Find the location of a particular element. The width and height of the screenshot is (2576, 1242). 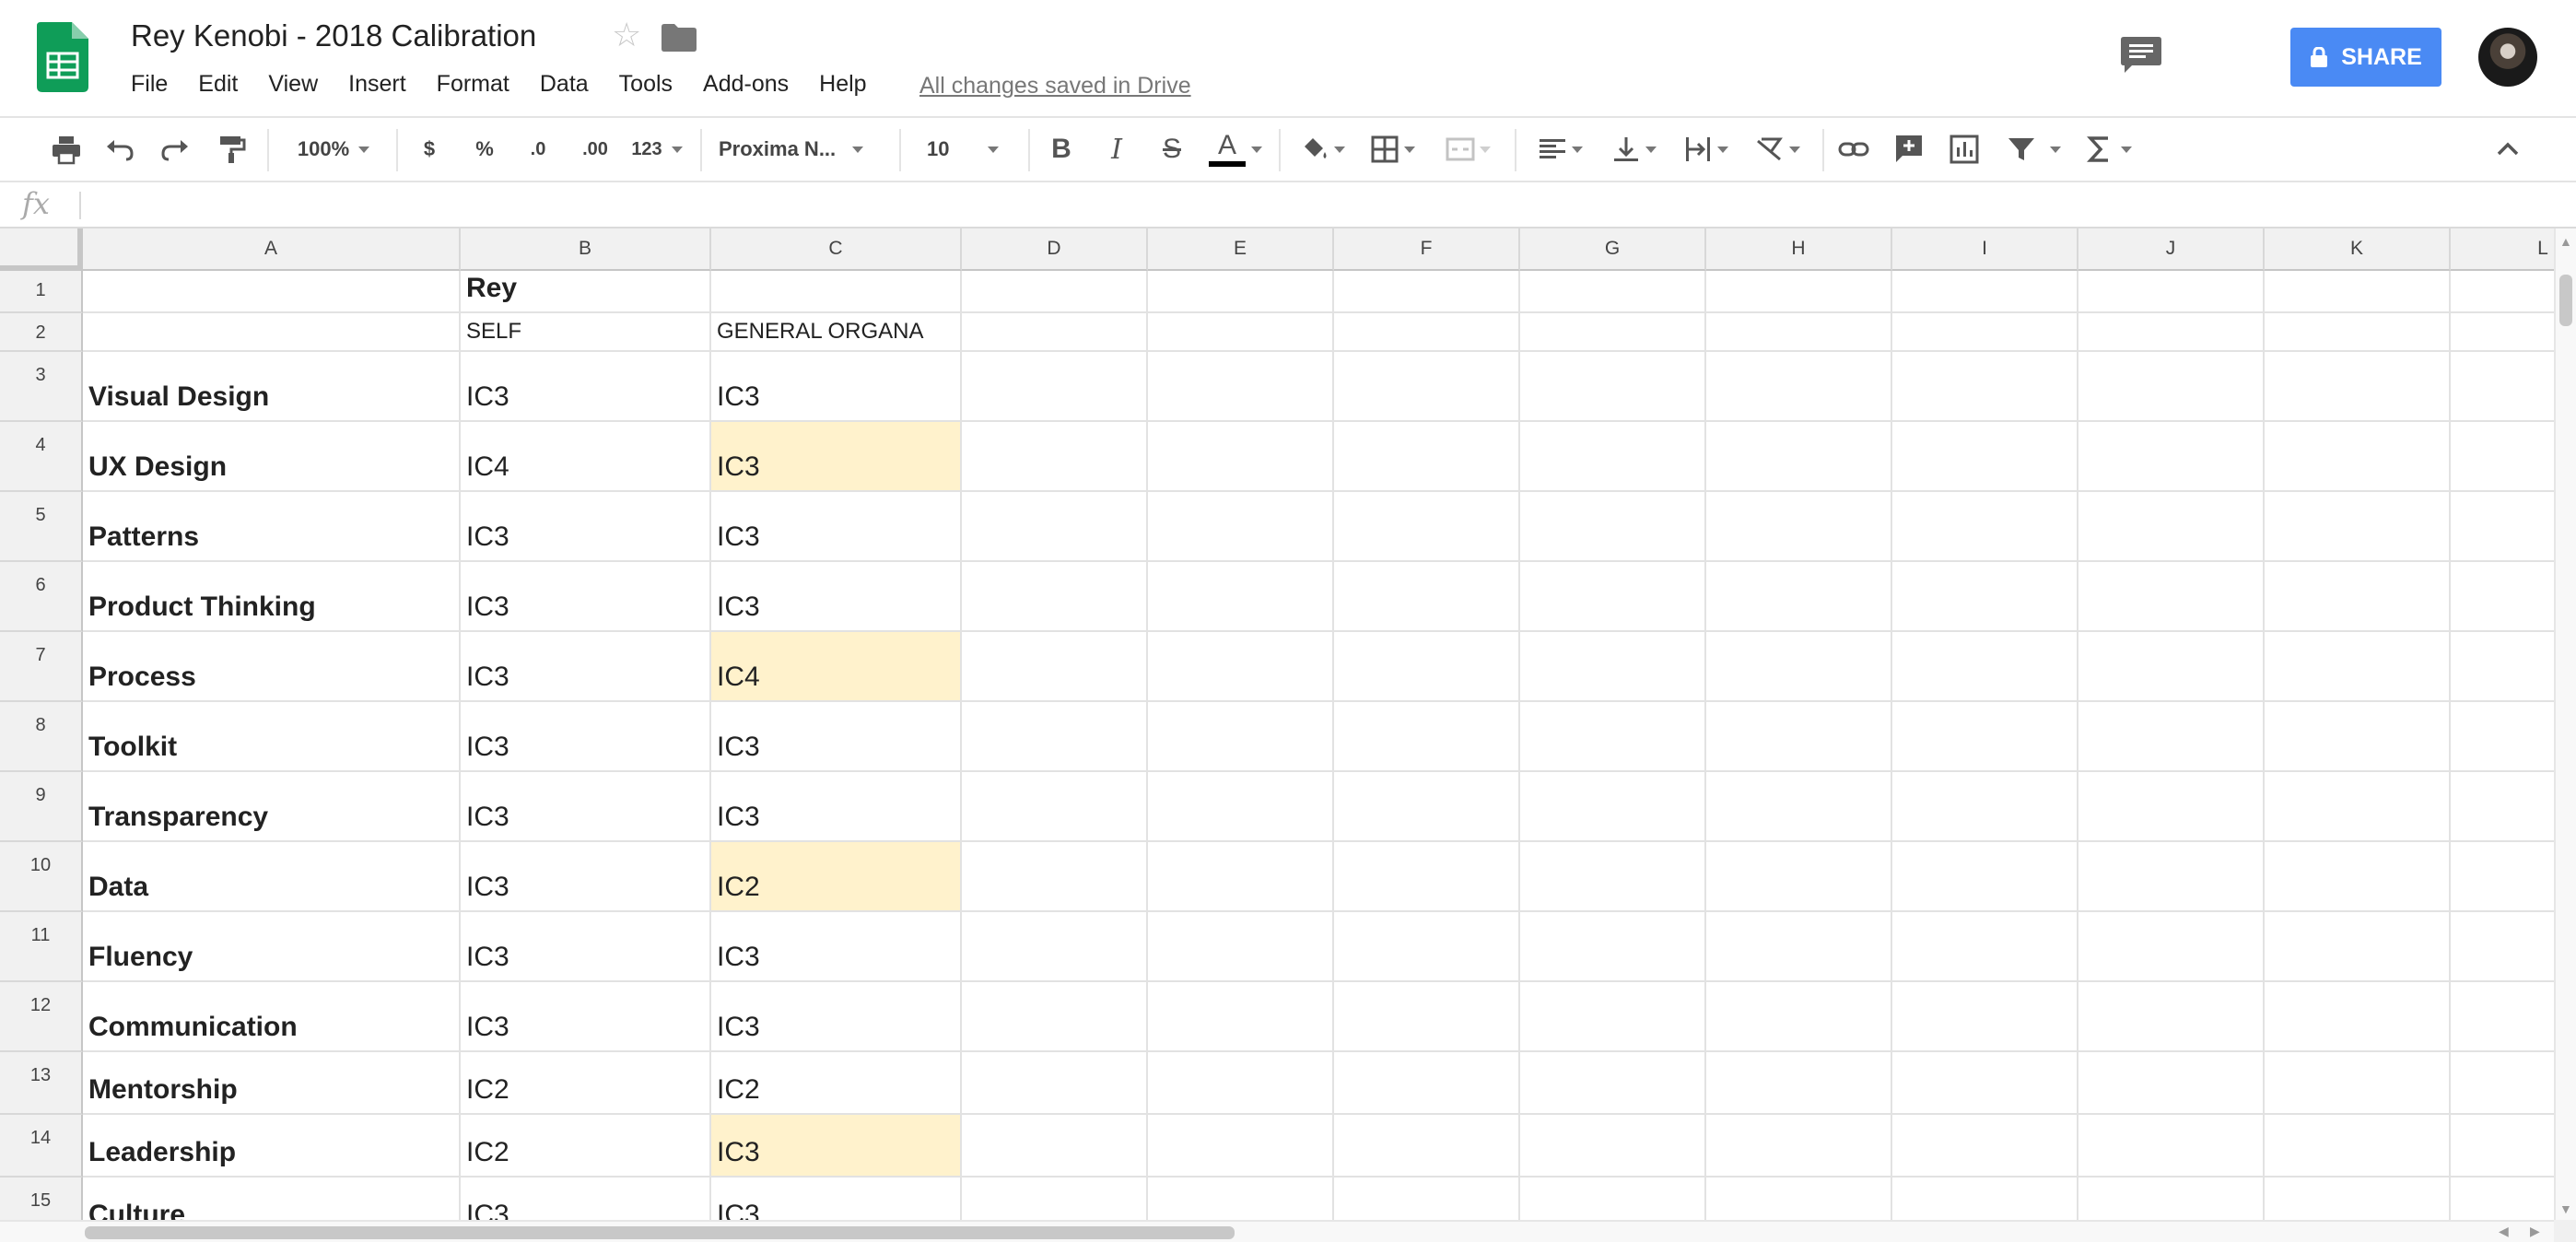

document-title: Rey Kenobi - 2018 Calibration is located at coordinates (333, 35).